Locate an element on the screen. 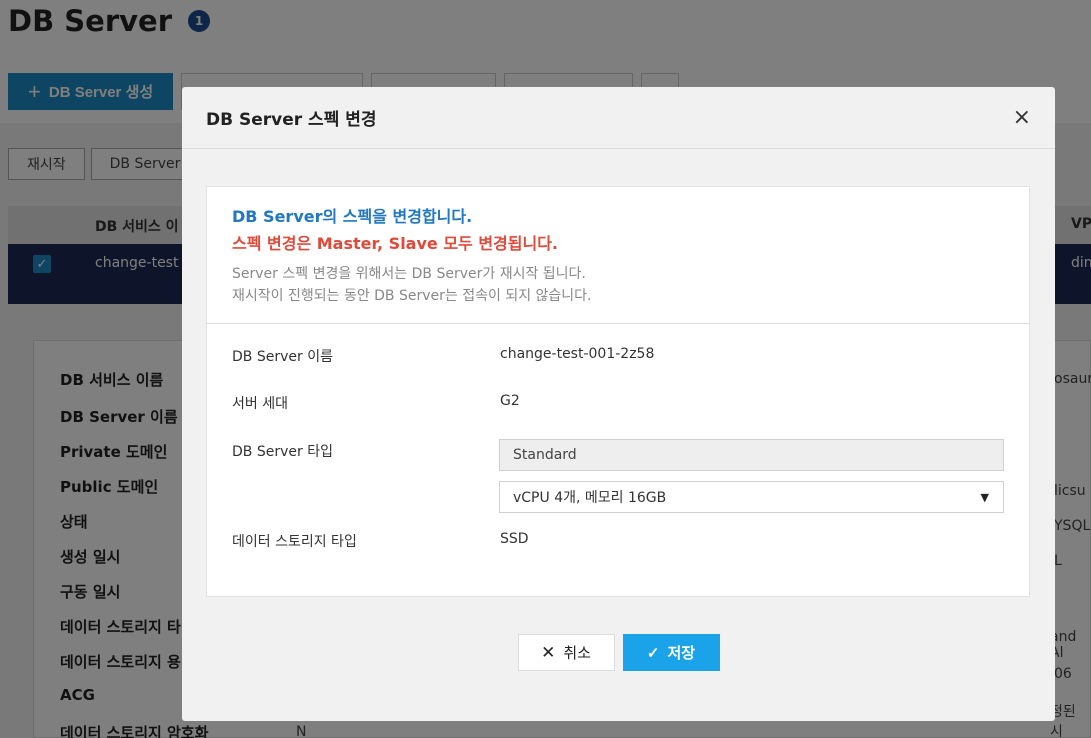 The height and width of the screenshot is (738, 1091). server-type-field: Standard is located at coordinates (751, 455).